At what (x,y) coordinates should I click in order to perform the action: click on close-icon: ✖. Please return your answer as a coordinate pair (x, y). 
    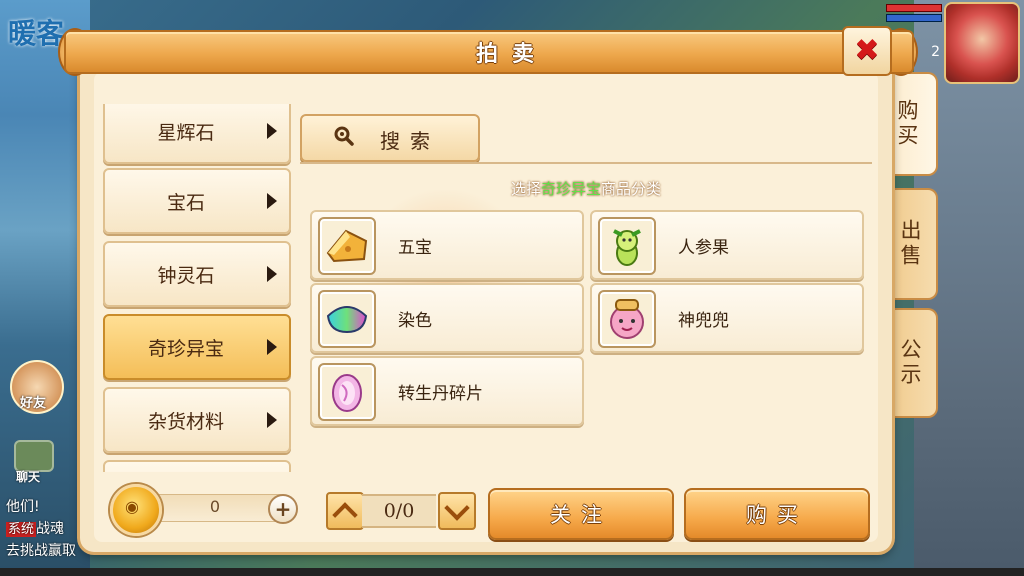
    Looking at the image, I should click on (867, 50).